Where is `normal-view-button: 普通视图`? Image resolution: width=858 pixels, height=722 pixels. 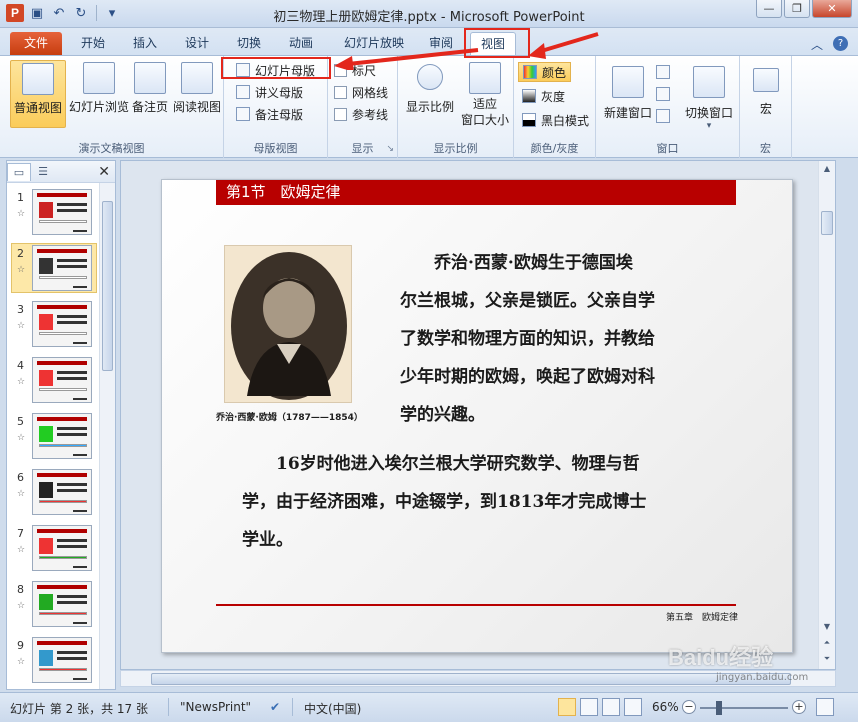
normal-view-button: 普通视图 is located at coordinates (38, 94).